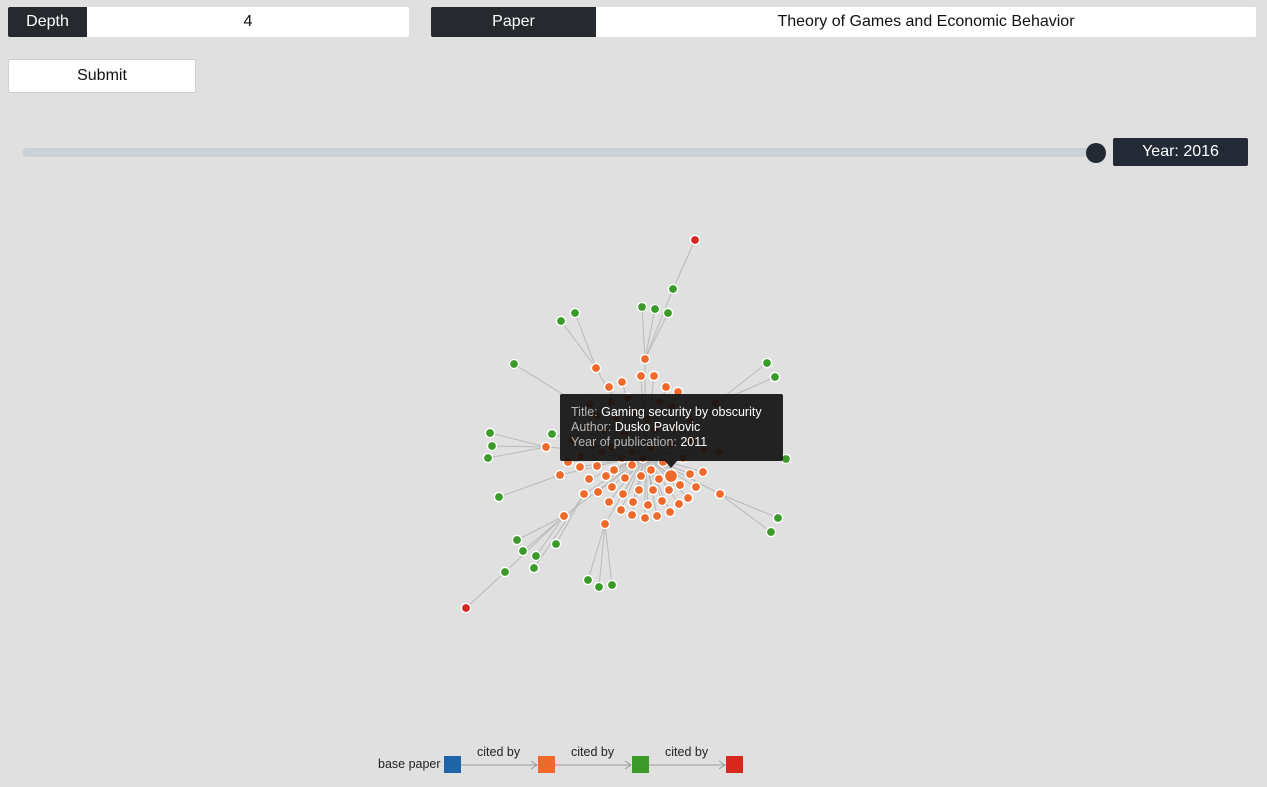 Image resolution: width=1267 pixels, height=787 pixels. Describe the element at coordinates (591, 427) in the screenshot. I see `tooltip-author-key: Author:` at that location.